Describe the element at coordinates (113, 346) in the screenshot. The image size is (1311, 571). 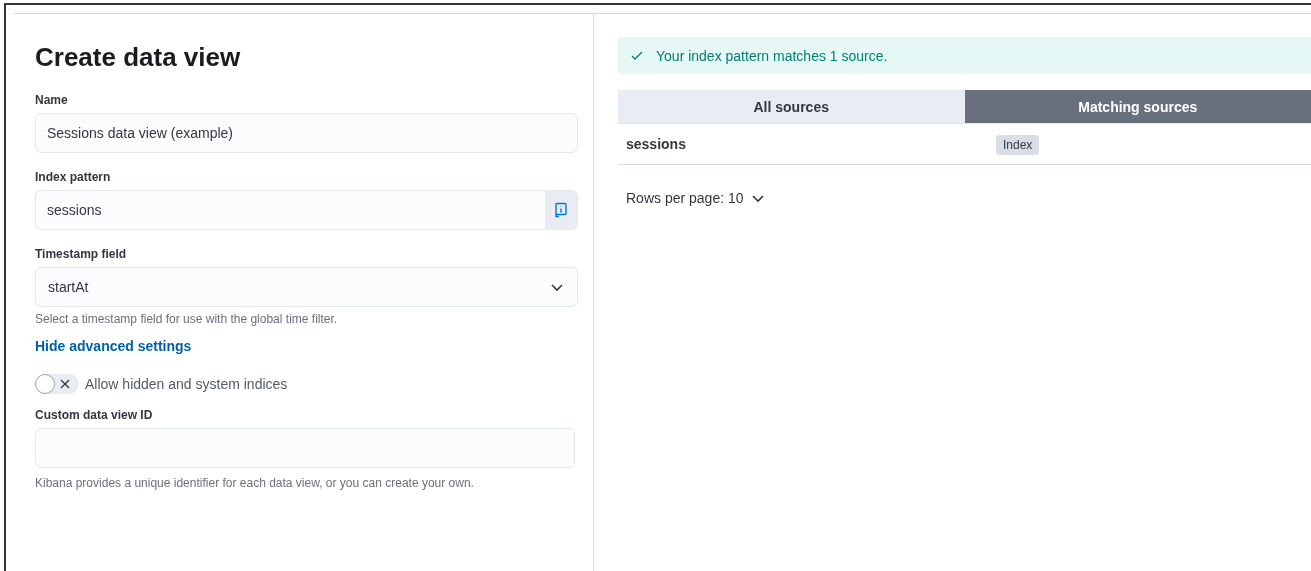
I see `advanced-settings-link: Hide advanced settings` at that location.